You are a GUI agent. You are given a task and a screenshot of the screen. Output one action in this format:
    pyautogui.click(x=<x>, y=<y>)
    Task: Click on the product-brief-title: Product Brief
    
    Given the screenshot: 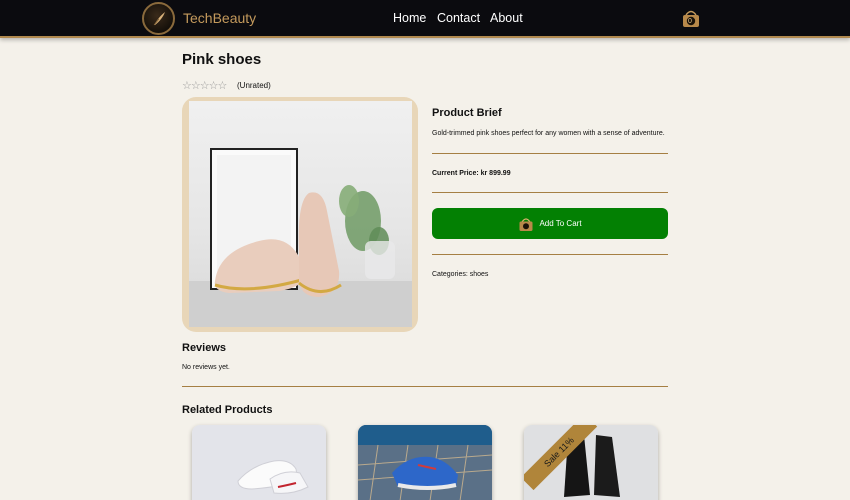 What is the action you would take?
    pyautogui.click(x=467, y=113)
    